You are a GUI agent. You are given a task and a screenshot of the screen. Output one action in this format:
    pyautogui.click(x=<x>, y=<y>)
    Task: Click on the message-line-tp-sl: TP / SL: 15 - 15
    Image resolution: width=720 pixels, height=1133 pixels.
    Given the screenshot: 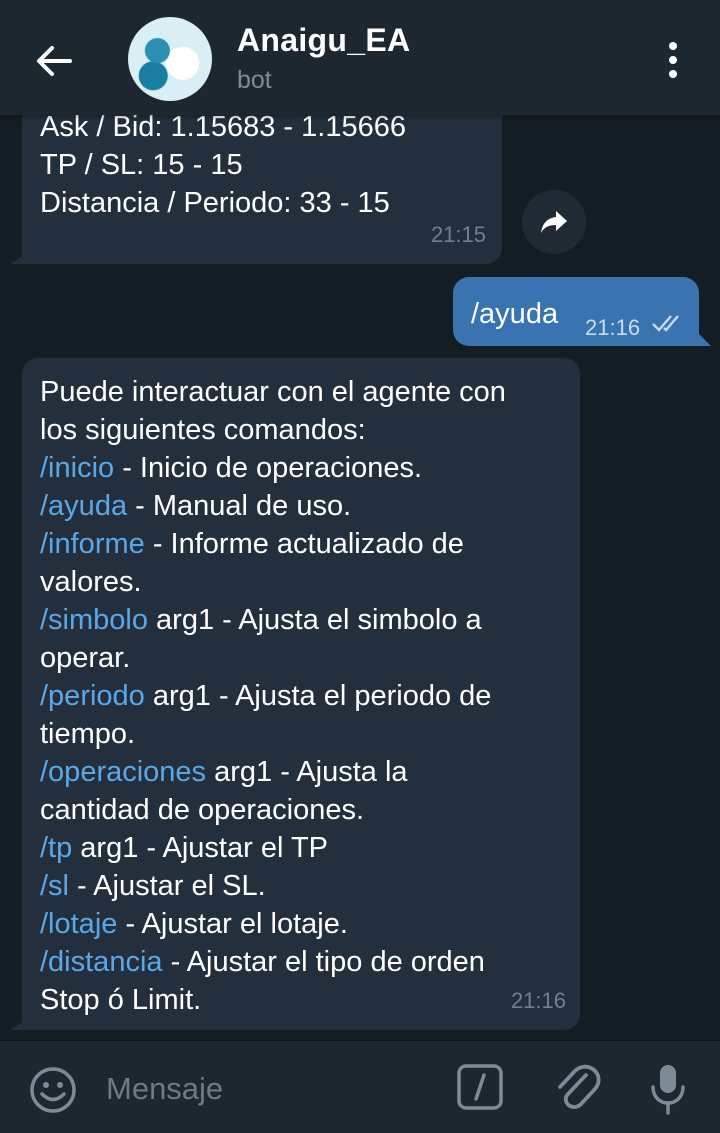 What is the action you would take?
    pyautogui.click(x=141, y=165)
    